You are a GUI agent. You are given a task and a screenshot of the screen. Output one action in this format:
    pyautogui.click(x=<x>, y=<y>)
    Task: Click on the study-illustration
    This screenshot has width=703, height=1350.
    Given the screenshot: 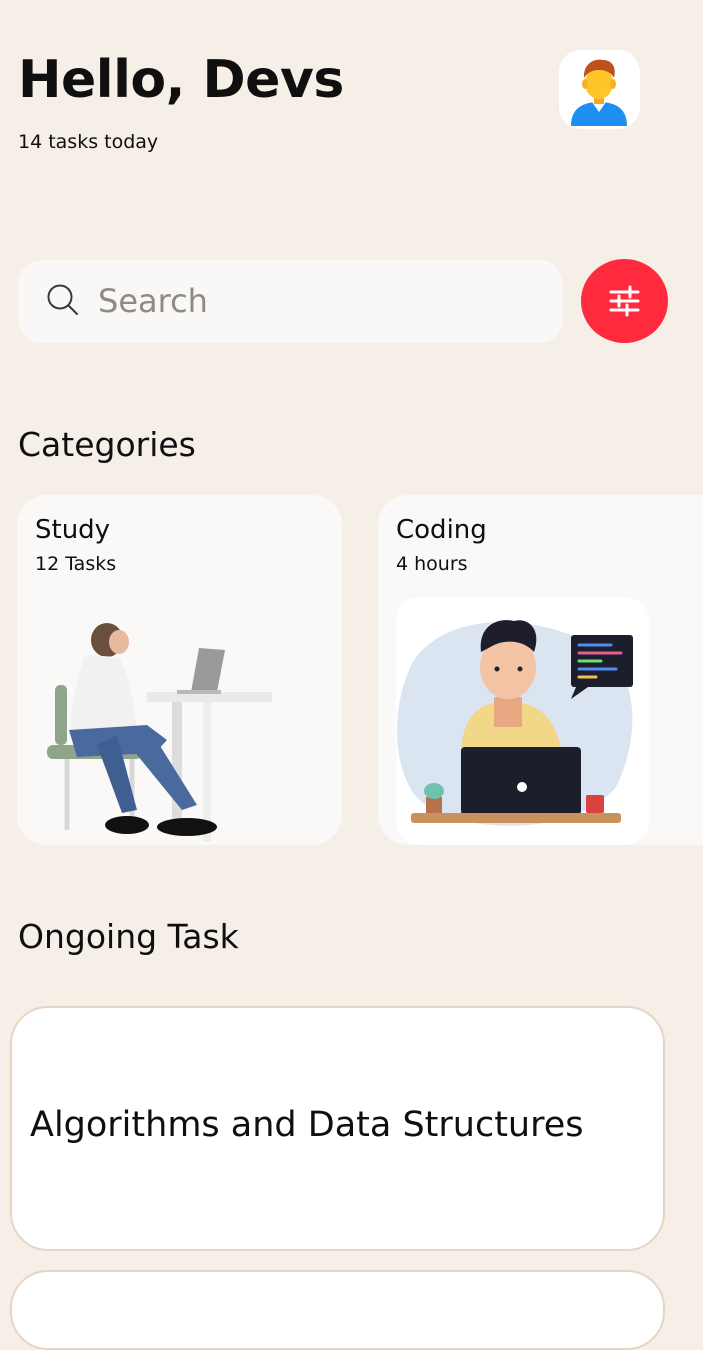 What is the action you would take?
    pyautogui.click(x=159, y=732)
    